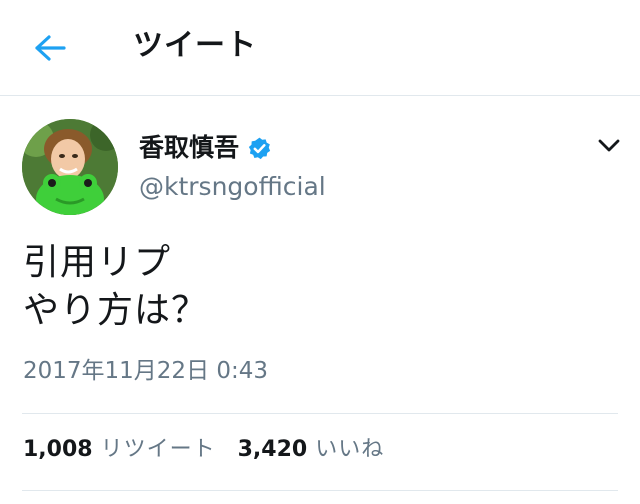  I want to click on back-button, so click(50, 48).